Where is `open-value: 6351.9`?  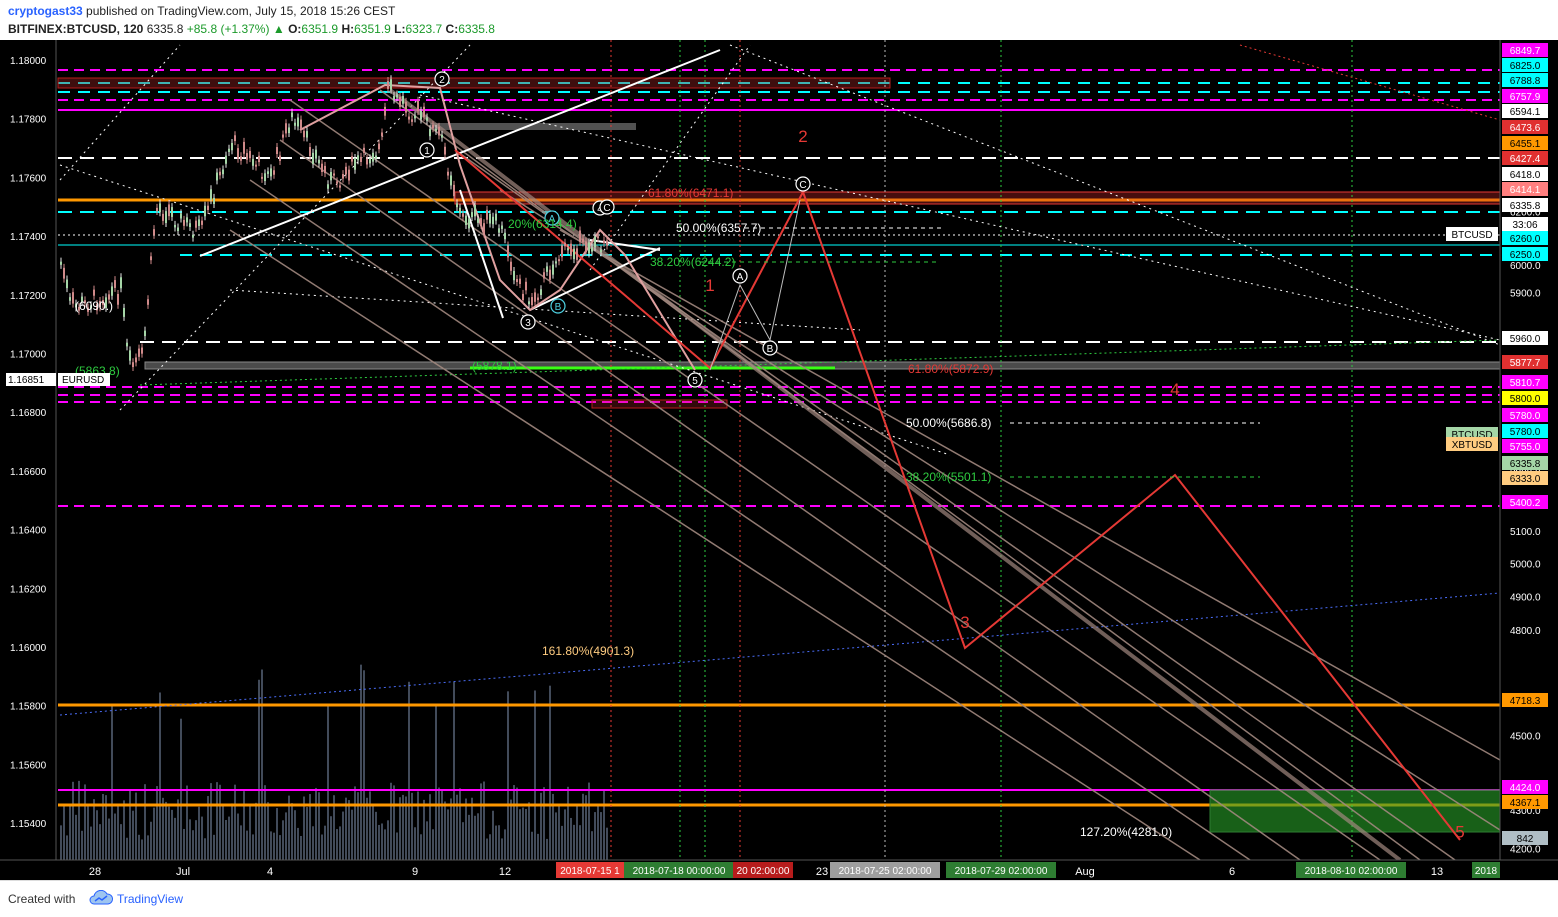
open-value: 6351.9 is located at coordinates (320, 29).